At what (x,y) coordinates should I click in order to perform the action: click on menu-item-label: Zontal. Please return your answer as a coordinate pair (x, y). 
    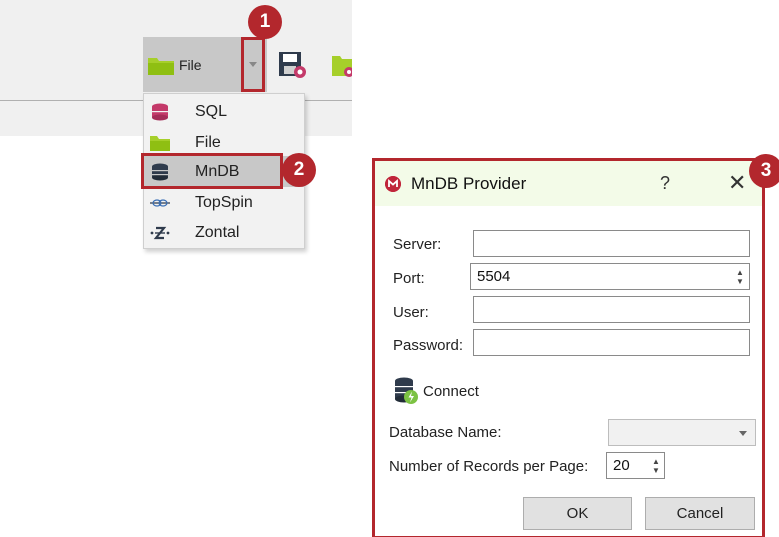
    Looking at the image, I should click on (217, 232).